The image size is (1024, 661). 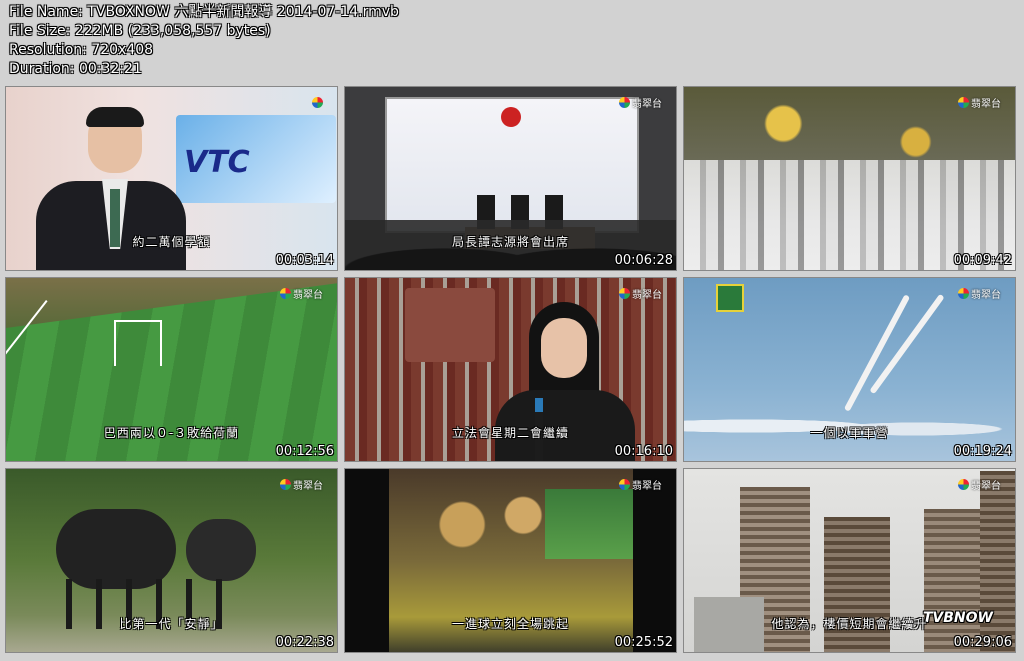 I want to click on subtitle: 他認為，樓價短期會繼續升, so click(x=849, y=624).